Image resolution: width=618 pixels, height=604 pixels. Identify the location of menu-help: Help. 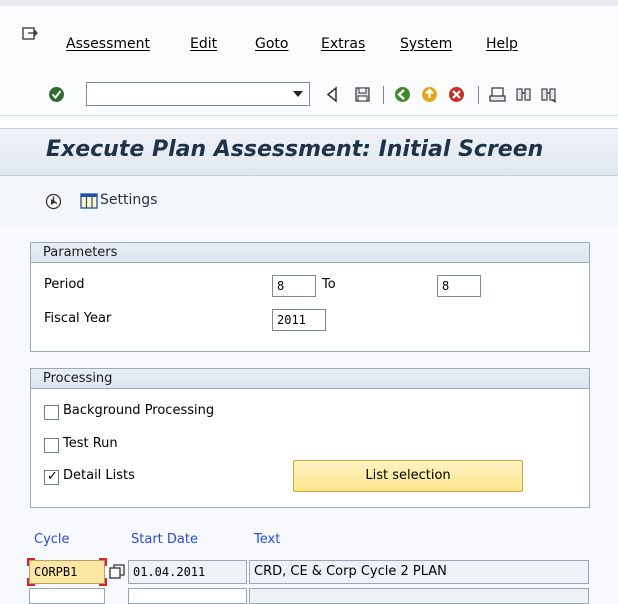
(502, 44).